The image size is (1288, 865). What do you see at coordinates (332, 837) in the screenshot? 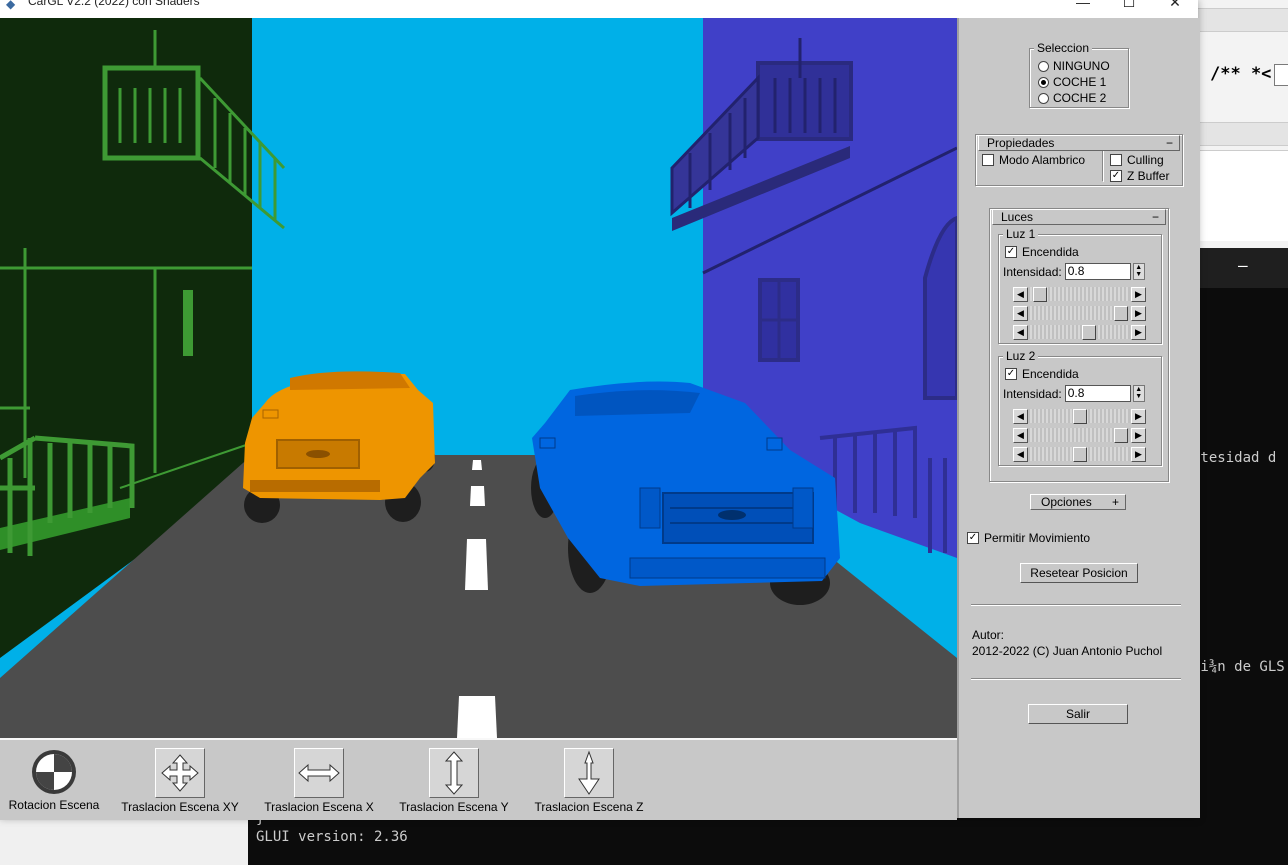
I see `console-line: GLUI version: 2.36` at bounding box center [332, 837].